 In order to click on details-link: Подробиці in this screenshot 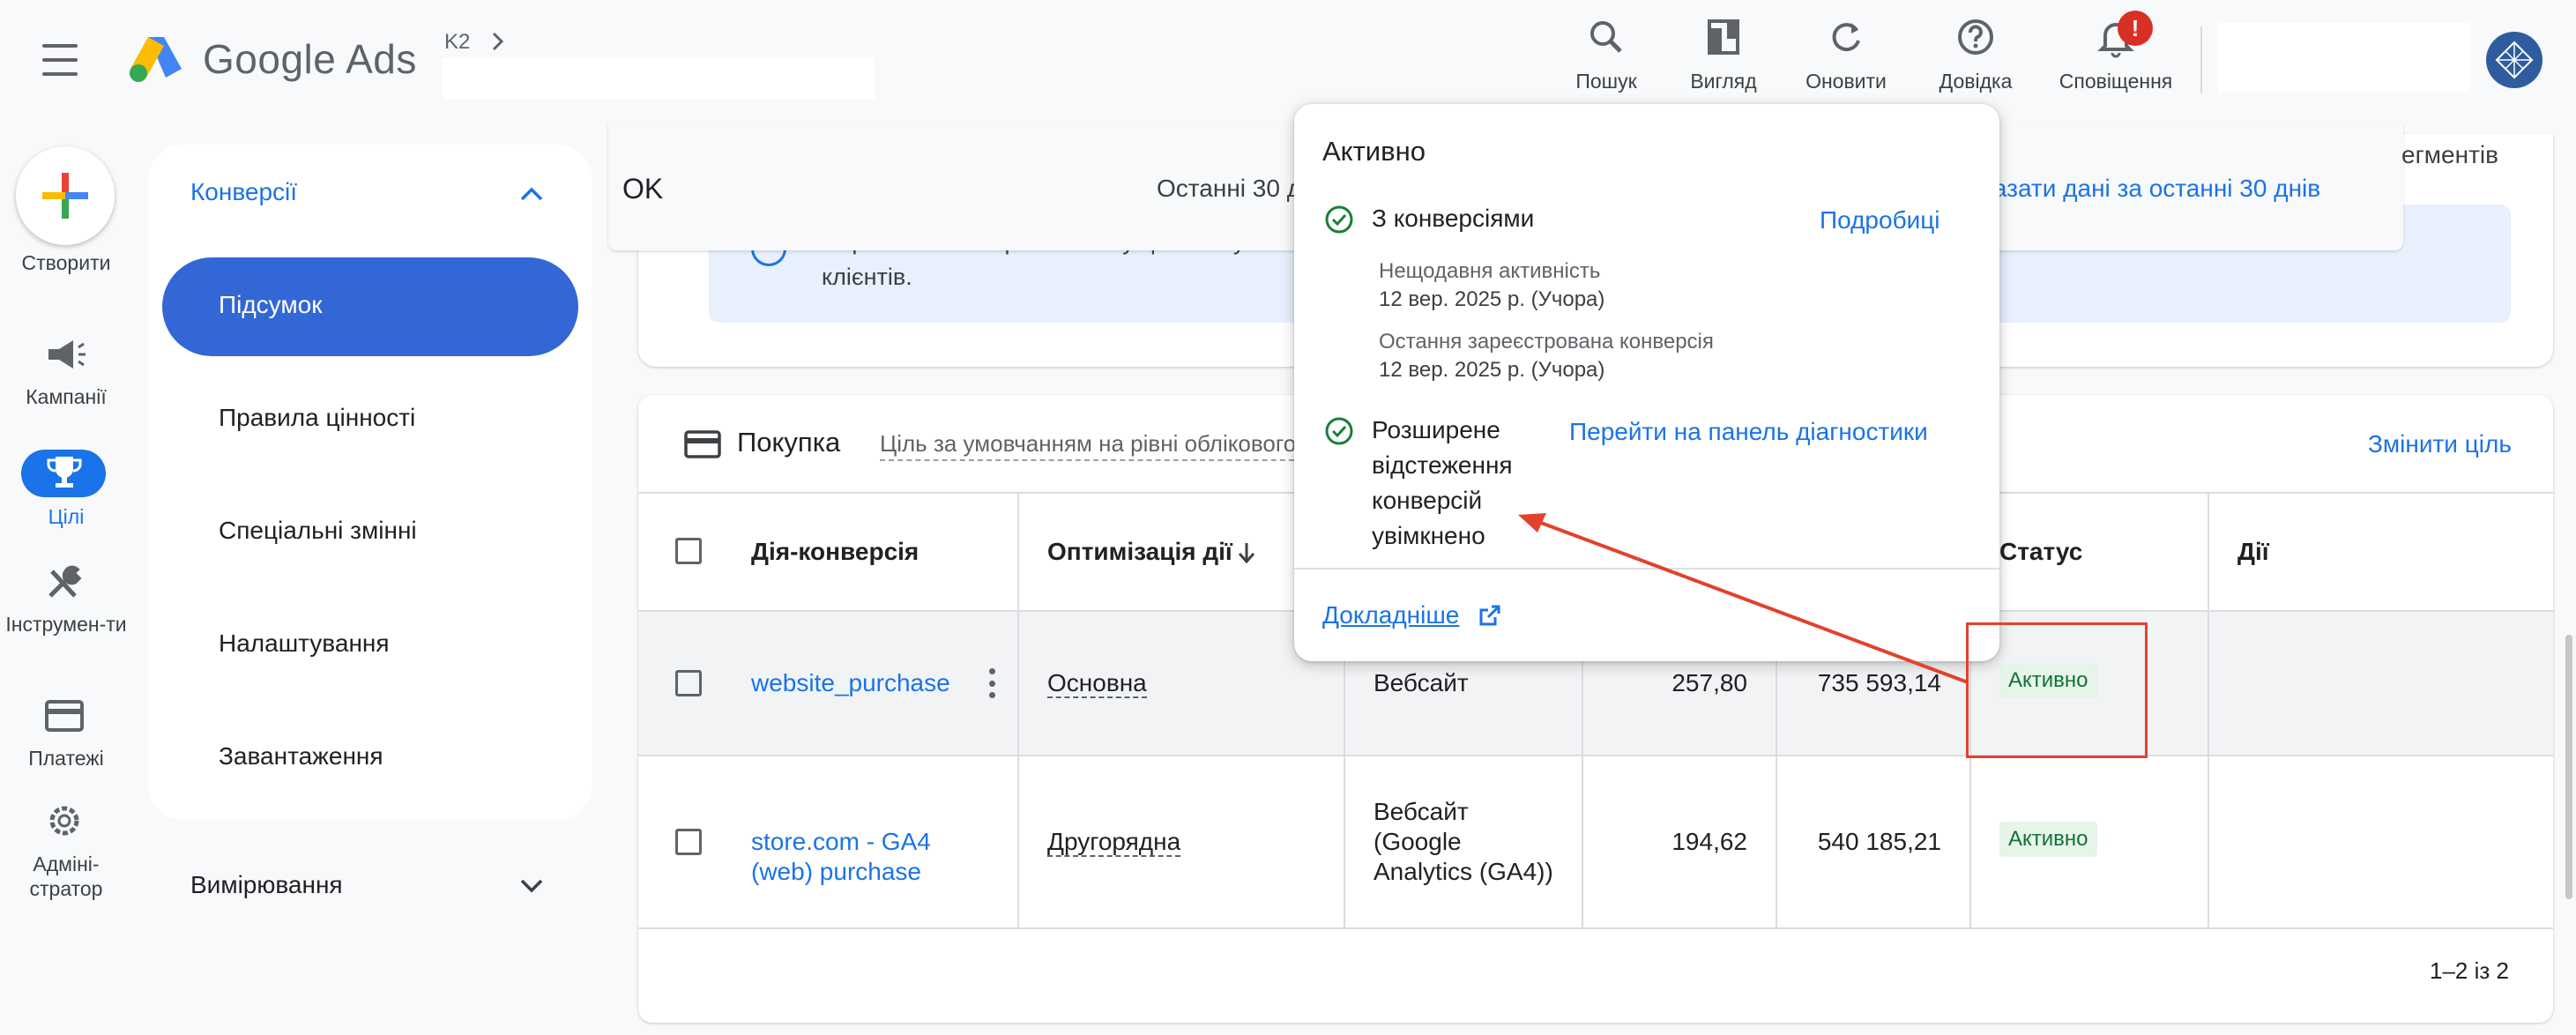, I will do `click(1880, 220)`.